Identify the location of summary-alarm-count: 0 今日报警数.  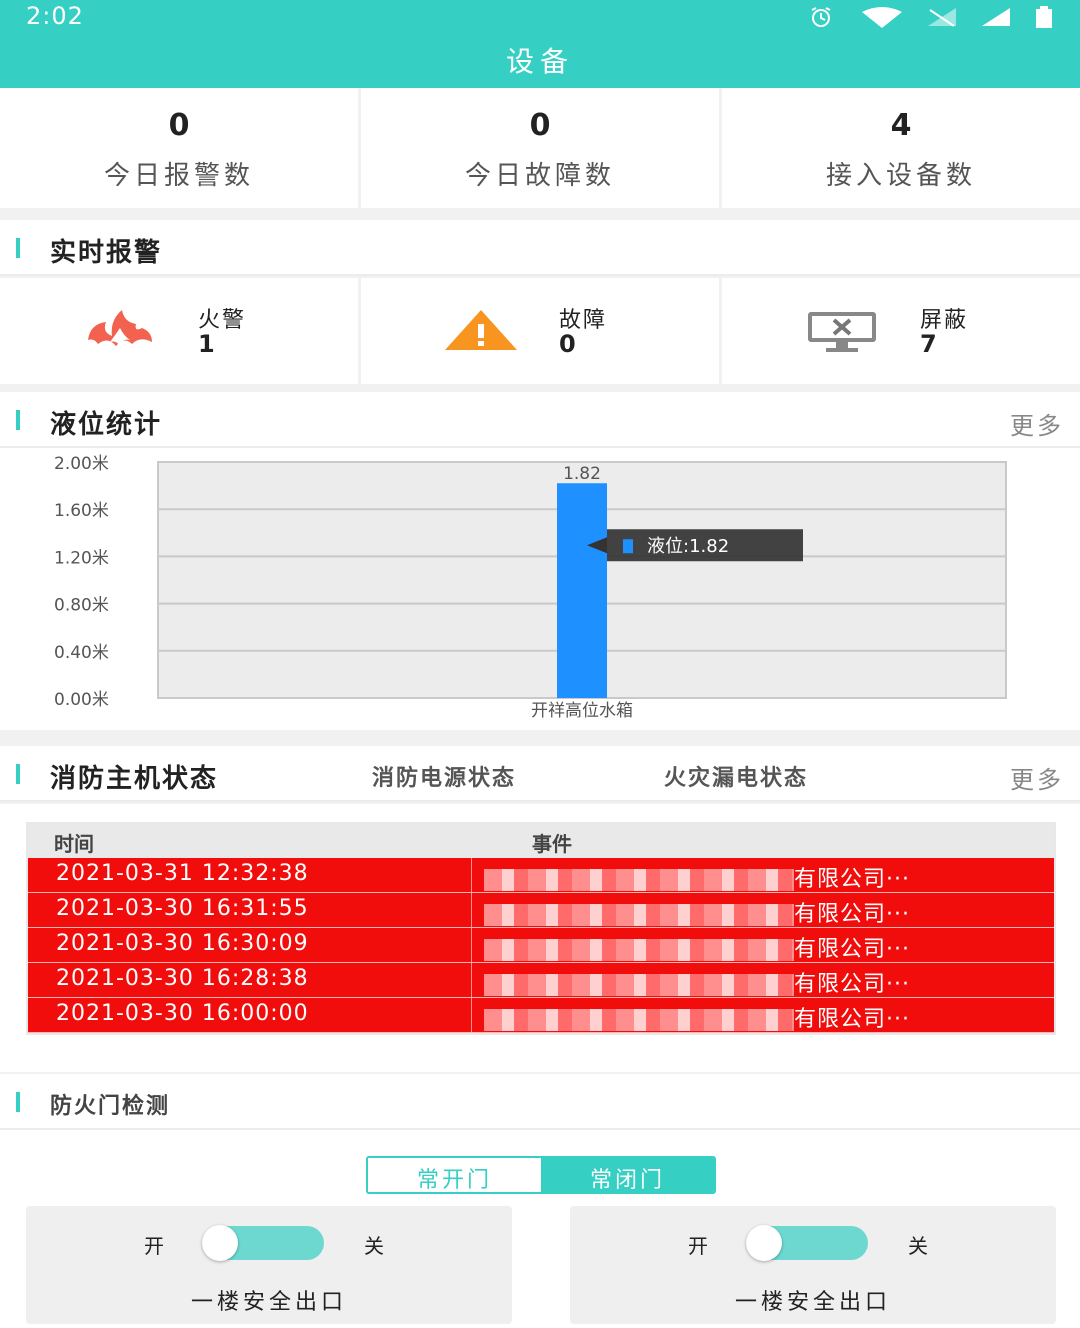
(180, 148).